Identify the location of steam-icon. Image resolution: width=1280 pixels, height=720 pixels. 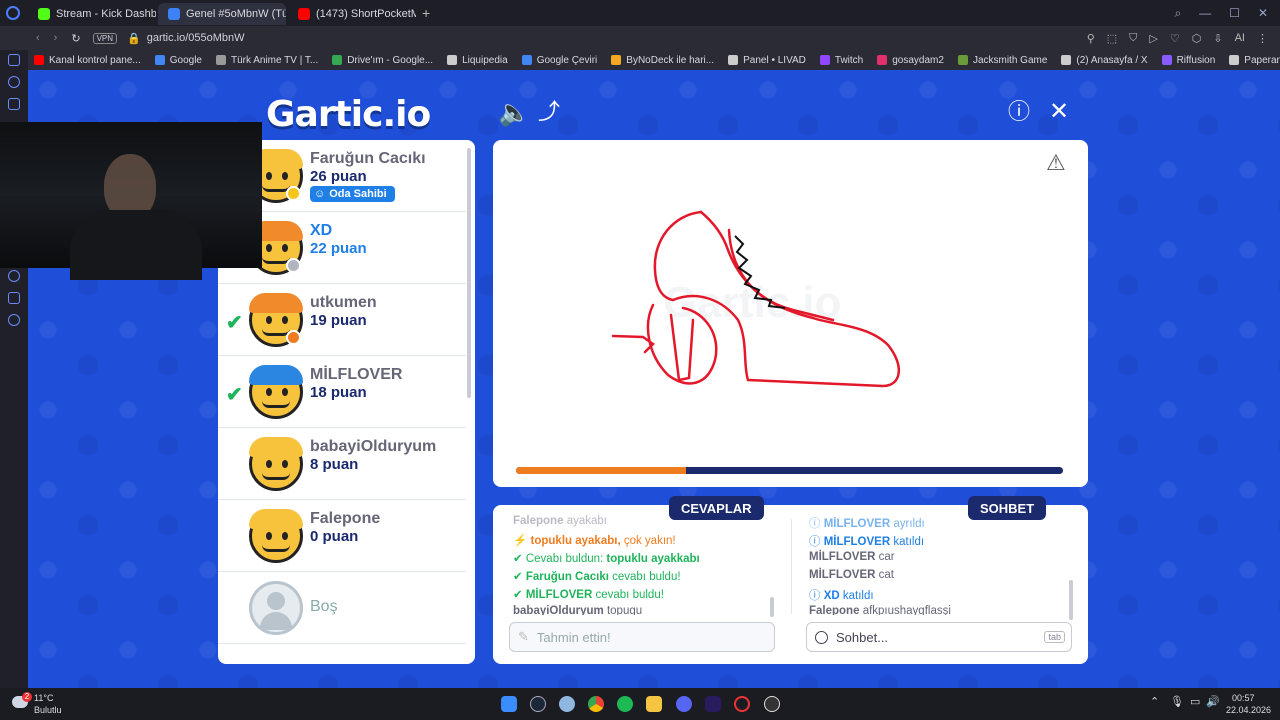
(538, 704).